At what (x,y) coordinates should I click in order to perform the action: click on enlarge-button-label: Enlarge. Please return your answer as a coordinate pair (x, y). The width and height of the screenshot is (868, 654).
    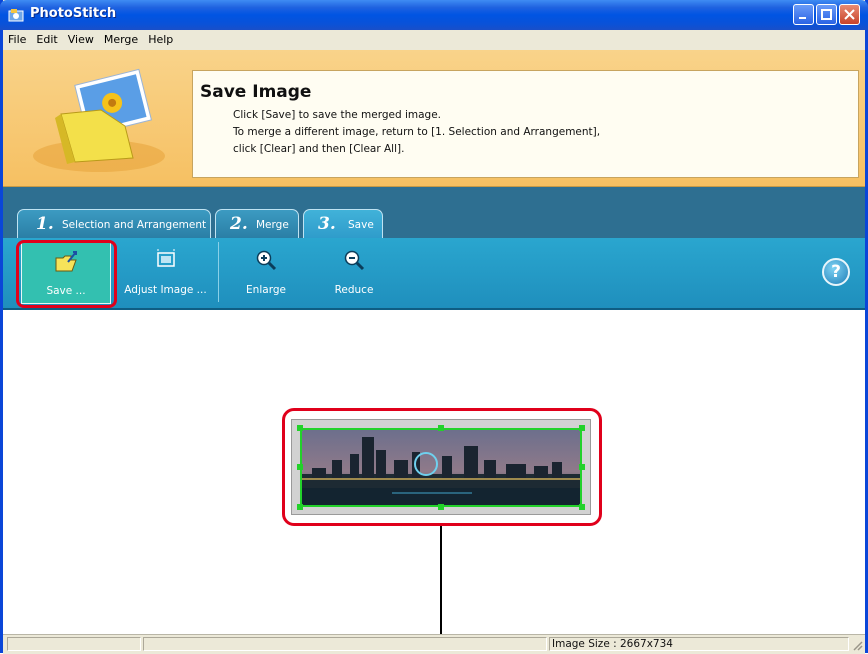
    Looking at the image, I should click on (266, 290).